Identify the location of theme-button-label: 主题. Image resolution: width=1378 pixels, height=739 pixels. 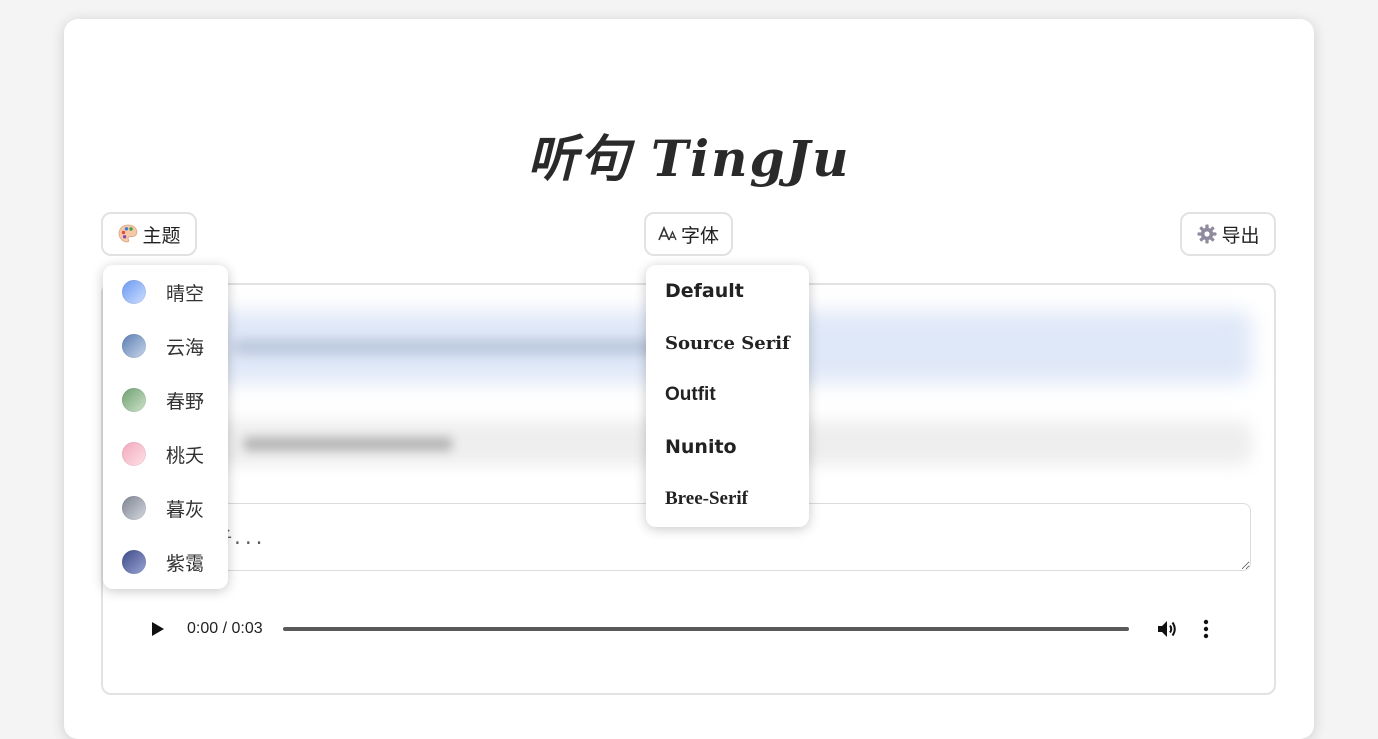
(161, 235).